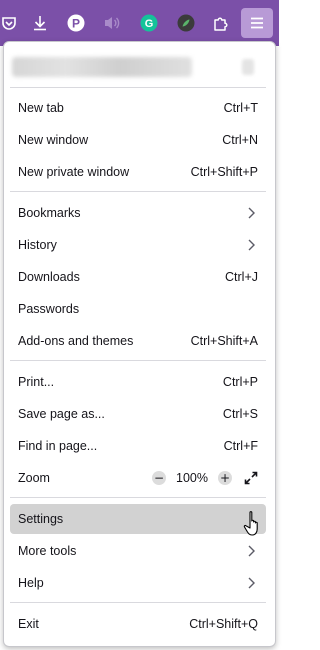  I want to click on mute-icon, so click(112, 23).